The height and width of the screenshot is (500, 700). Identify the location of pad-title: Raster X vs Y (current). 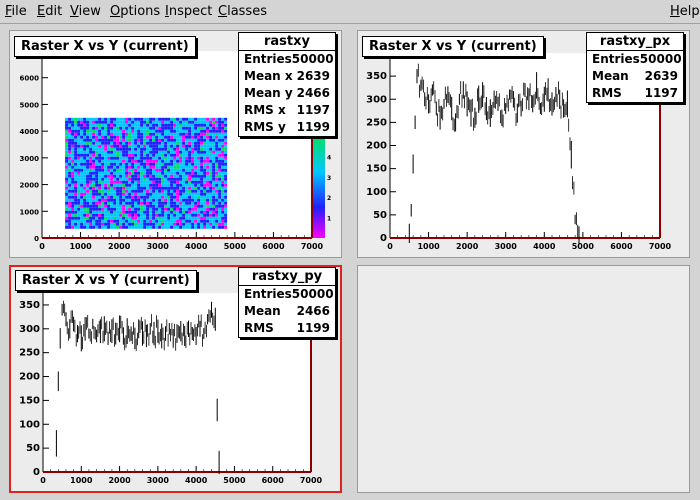
(453, 46).